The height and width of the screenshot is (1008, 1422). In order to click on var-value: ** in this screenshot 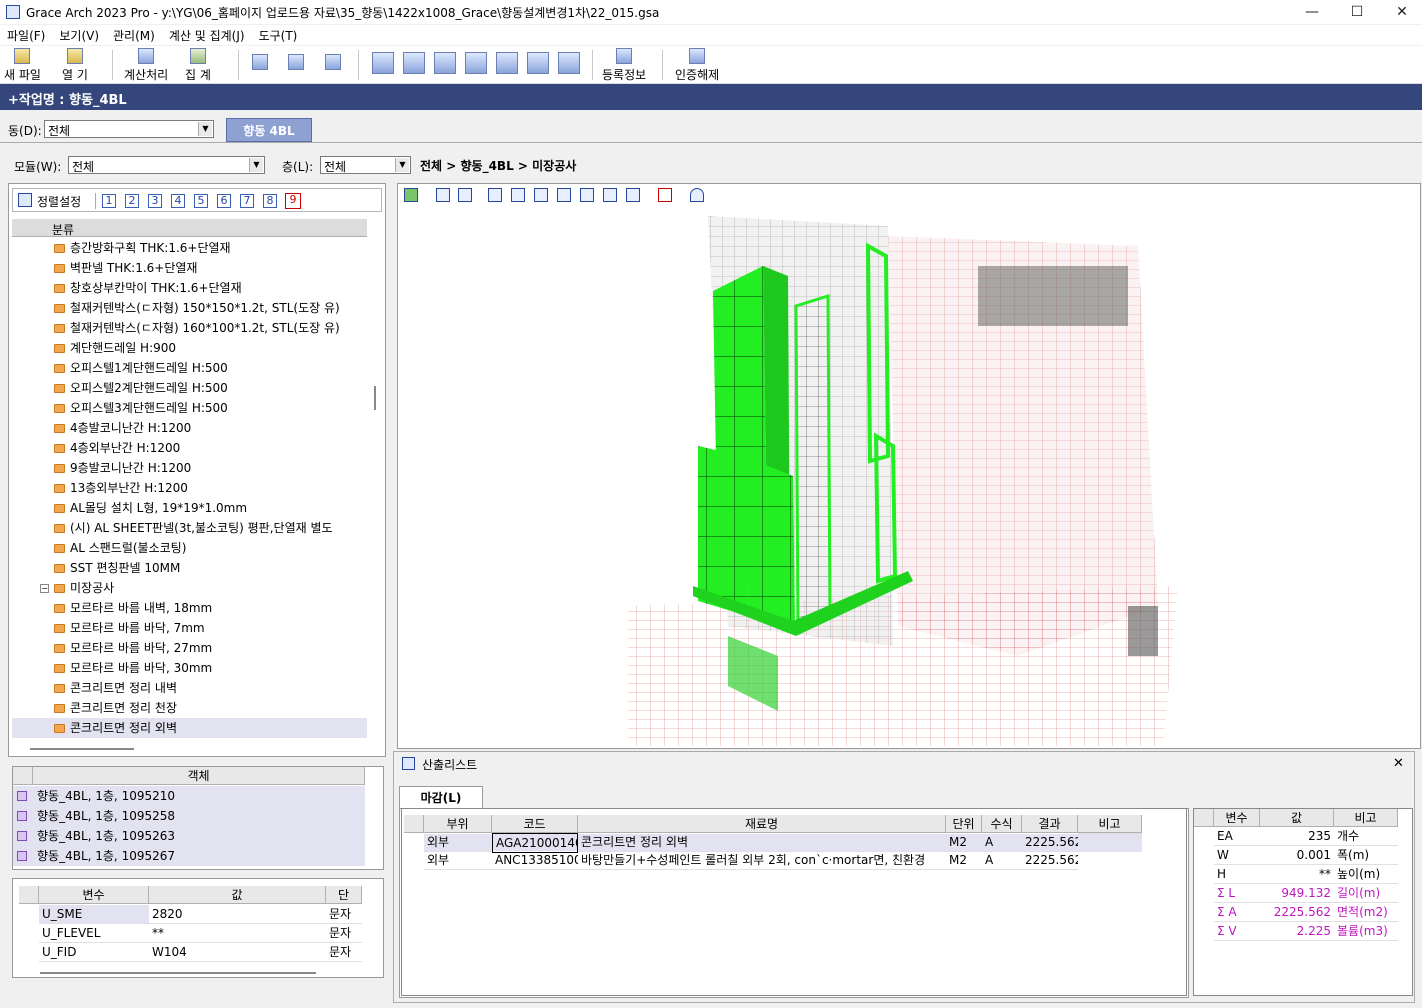, I will do `click(237, 933)`.